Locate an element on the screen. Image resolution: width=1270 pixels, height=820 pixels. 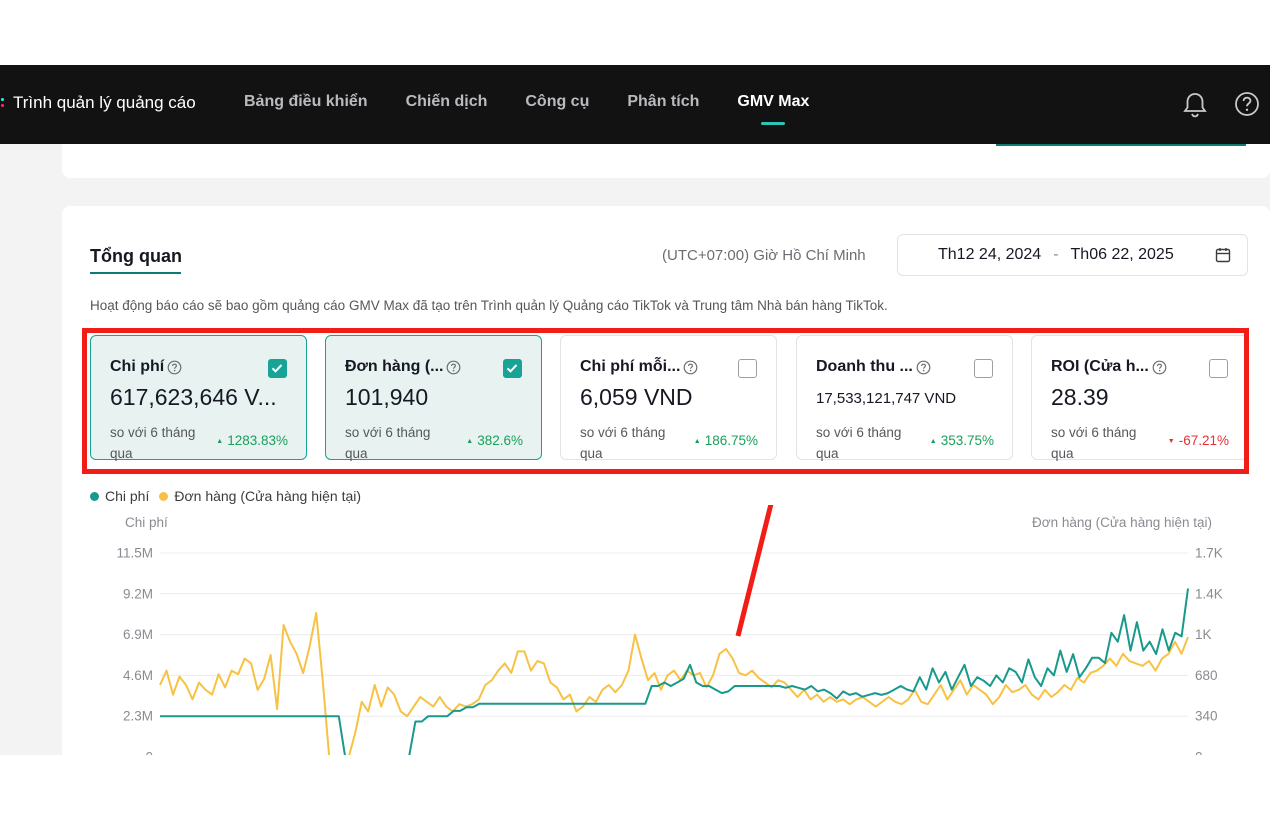
help-icon is located at coordinates (1247, 104).